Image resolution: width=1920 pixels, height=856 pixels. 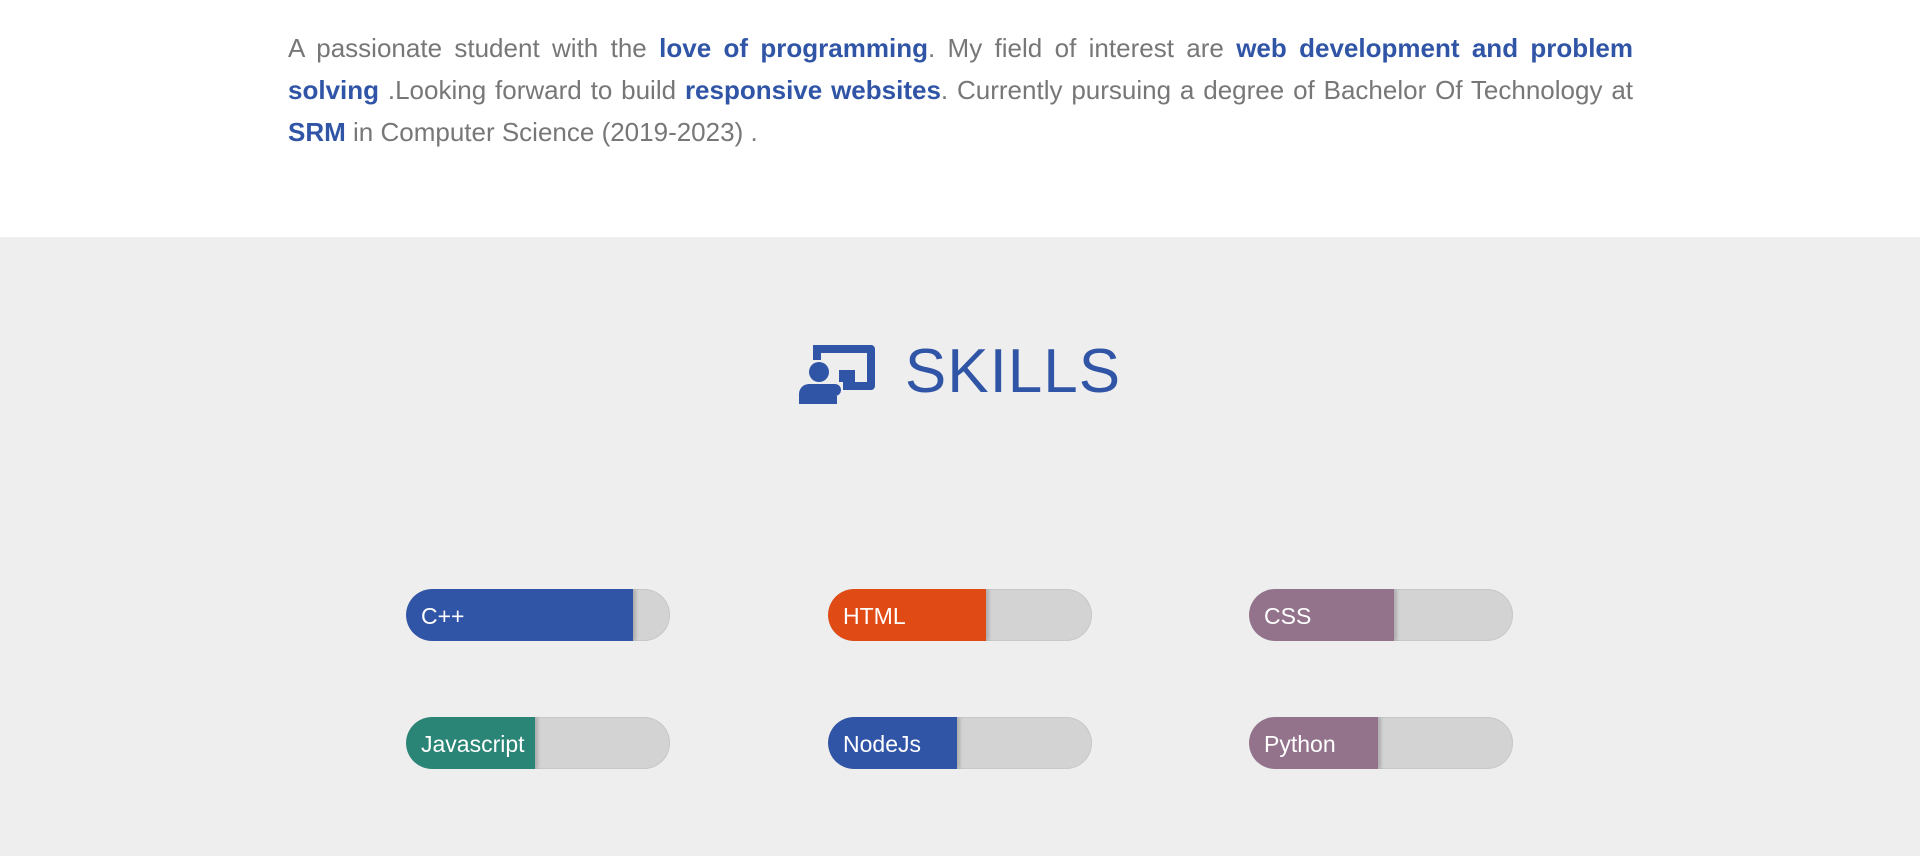 What do you see at coordinates (812, 90) in the screenshot?
I see `about-highlight: responsive websites` at bounding box center [812, 90].